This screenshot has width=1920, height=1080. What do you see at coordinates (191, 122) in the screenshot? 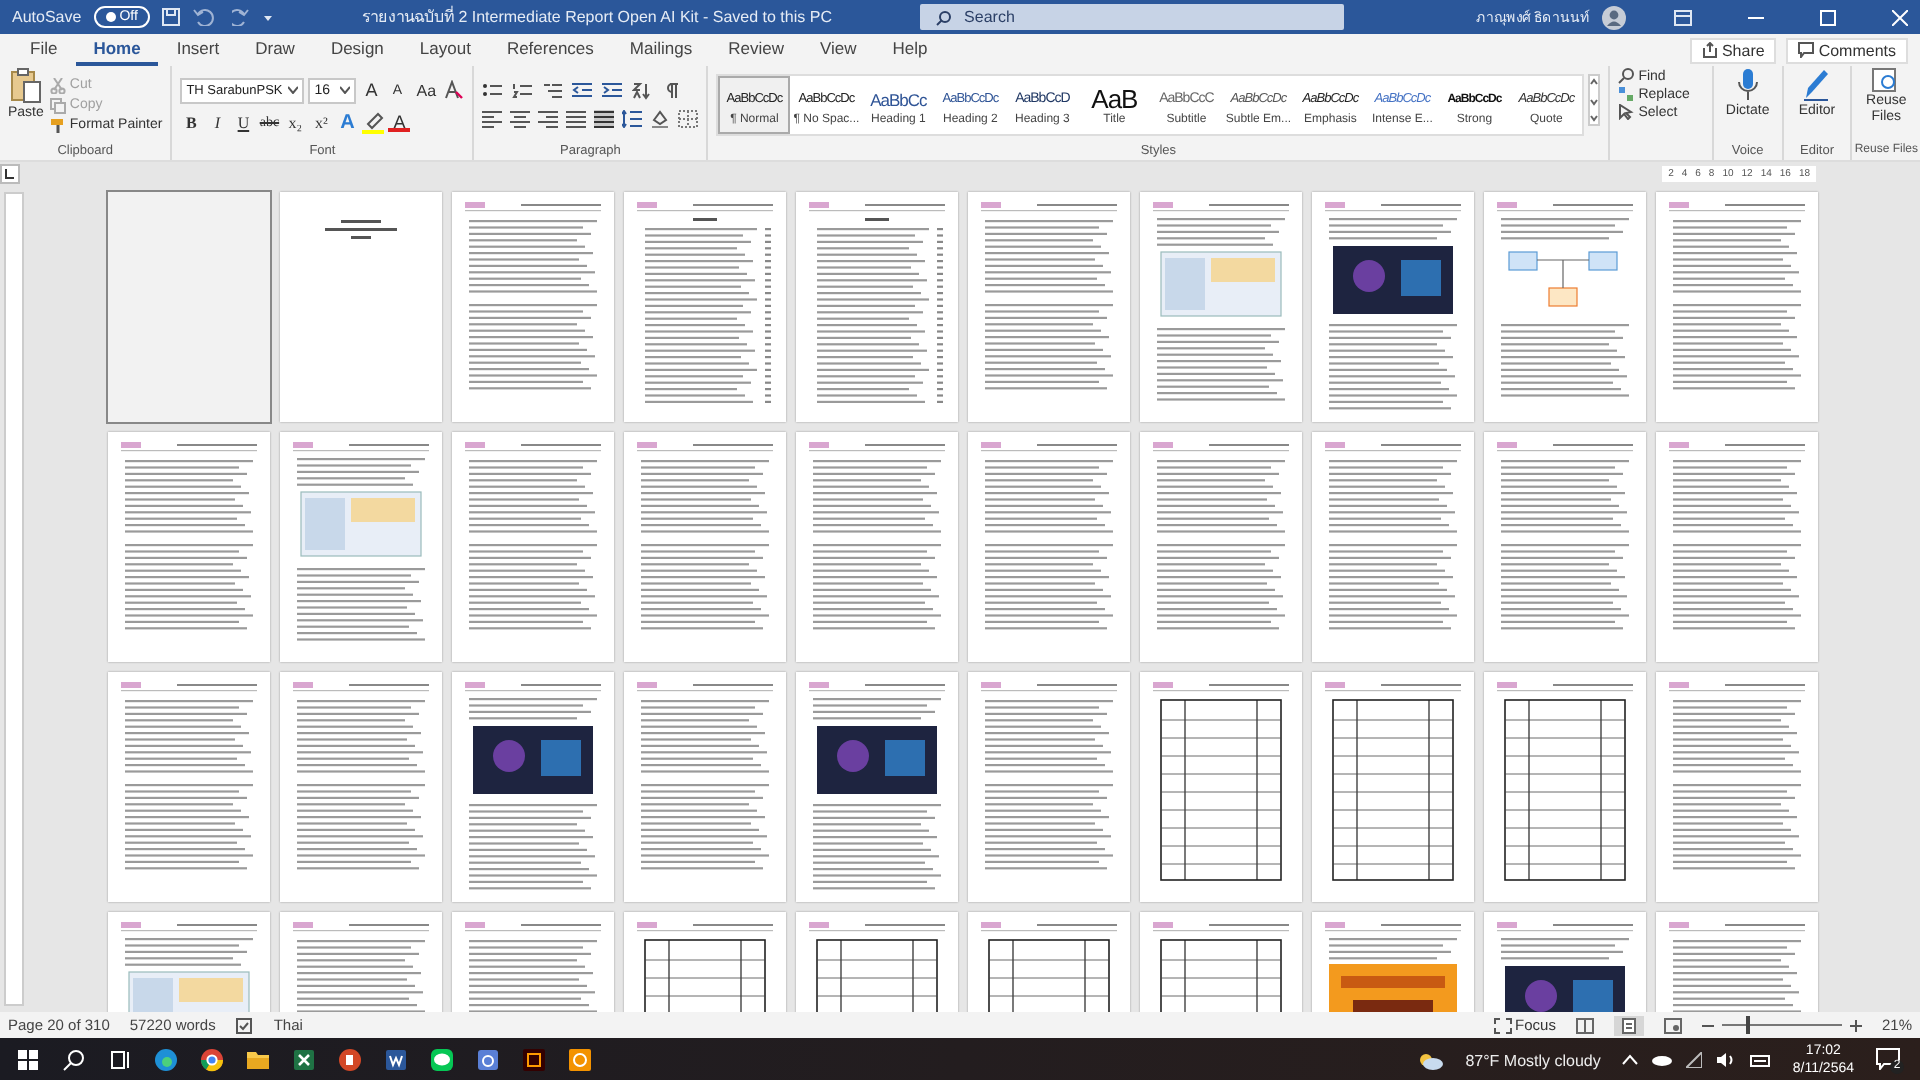
I see `format-button: B` at bounding box center [191, 122].